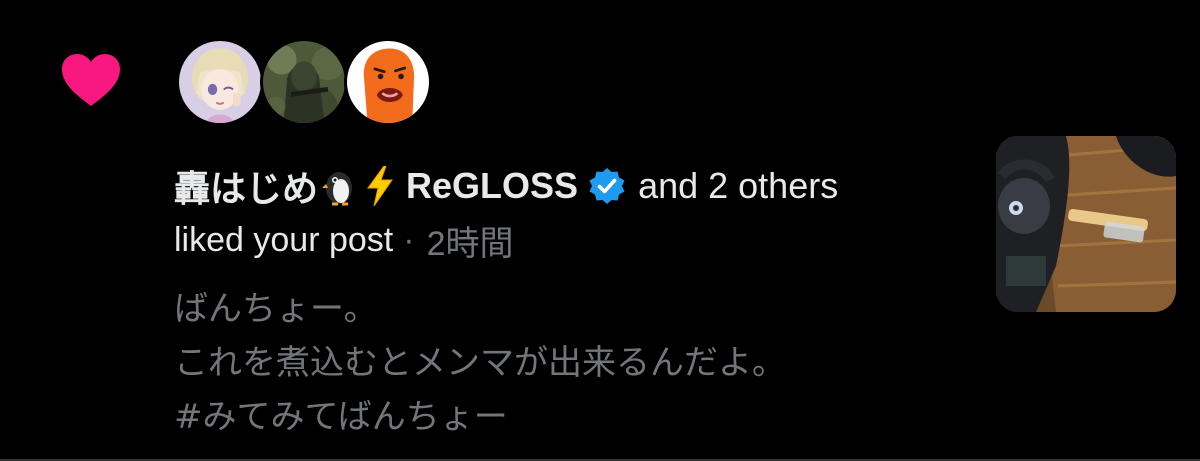  I want to click on notification-actors: 轟はじめ ReGLOSS and 2 others, so click(506, 186).